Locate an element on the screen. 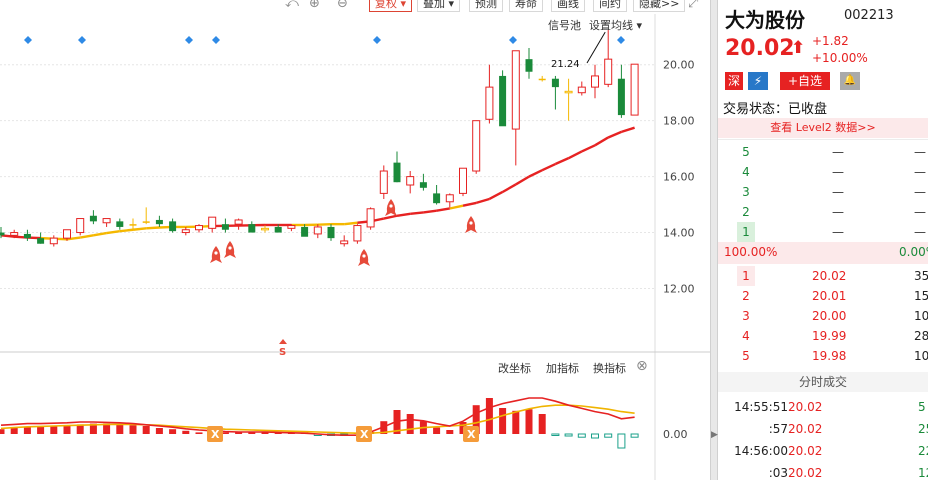 This screenshot has height=480, width=928. buy-row: 4 19.99 28 is located at coordinates (823, 336).